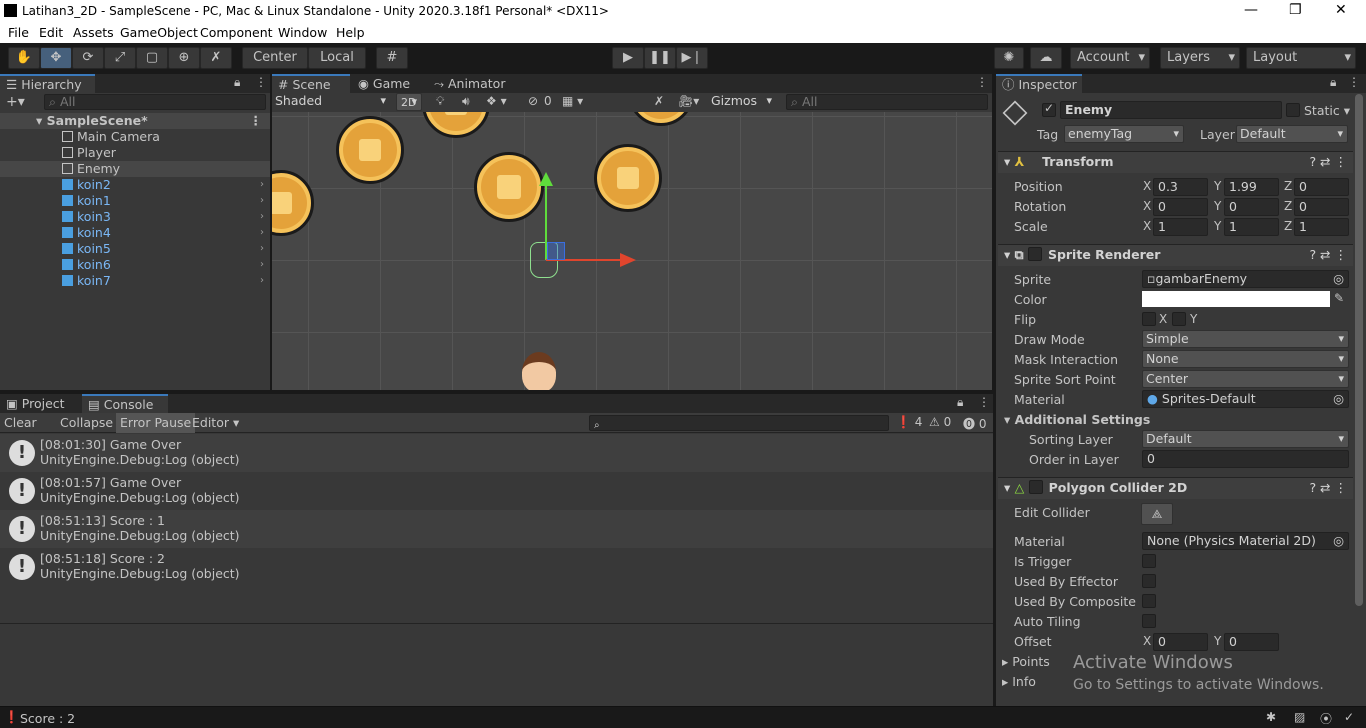 The image size is (1366, 728). I want to click on tab-hierarchy: ☰ Hierarchy, so click(47, 83).